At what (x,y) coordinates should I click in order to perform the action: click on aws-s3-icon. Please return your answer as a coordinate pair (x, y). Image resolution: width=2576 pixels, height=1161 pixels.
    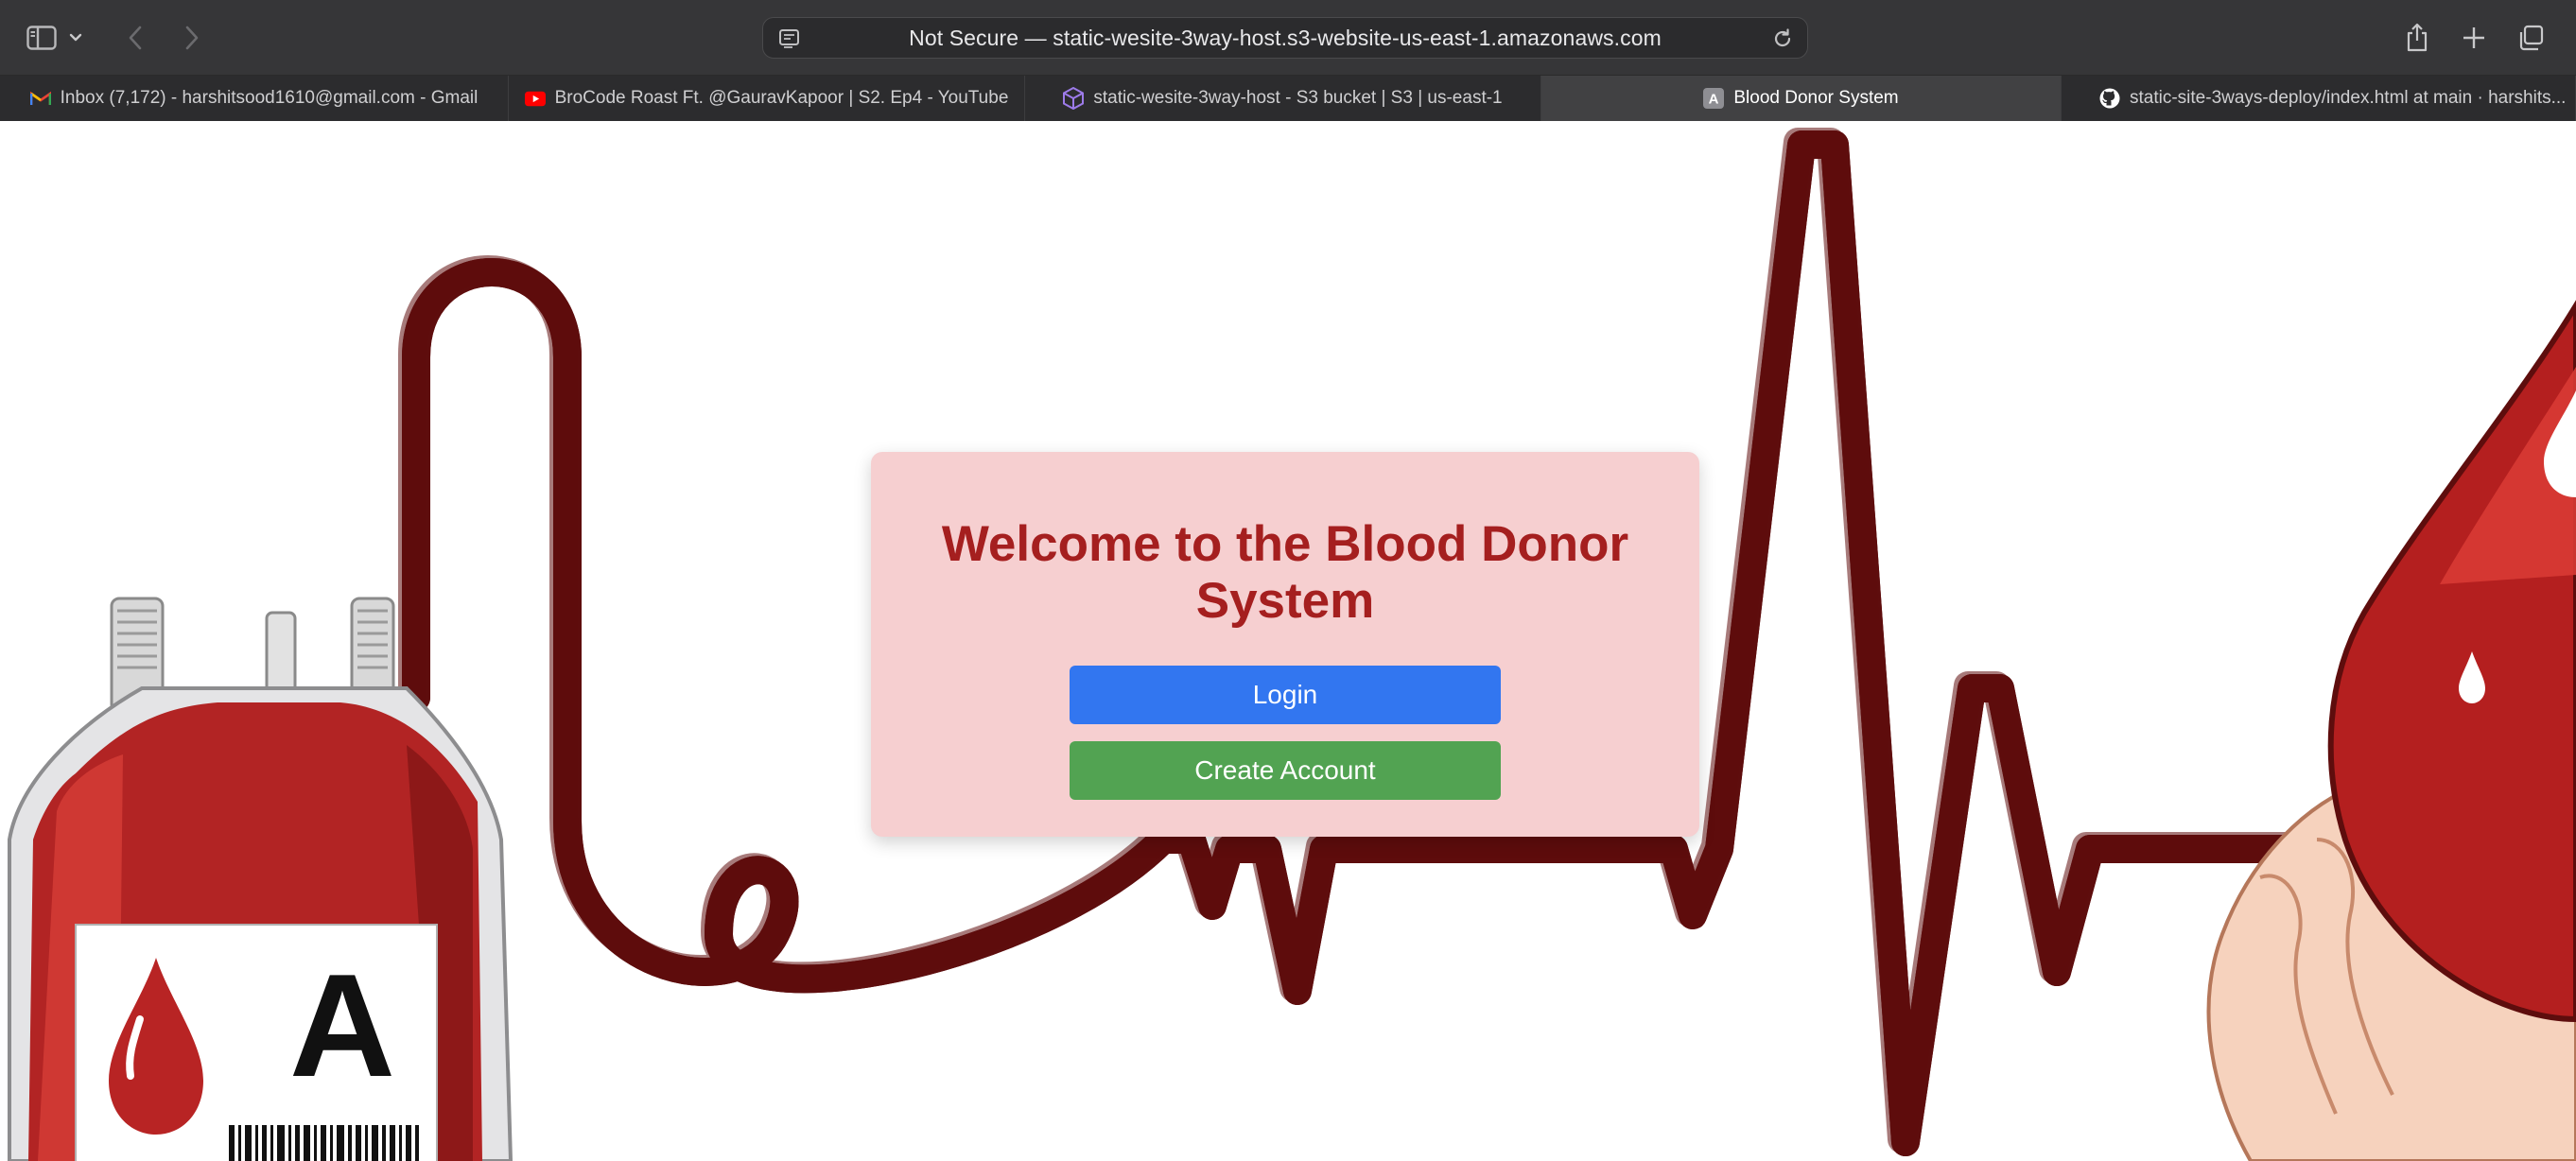
    Looking at the image, I should click on (1074, 98).